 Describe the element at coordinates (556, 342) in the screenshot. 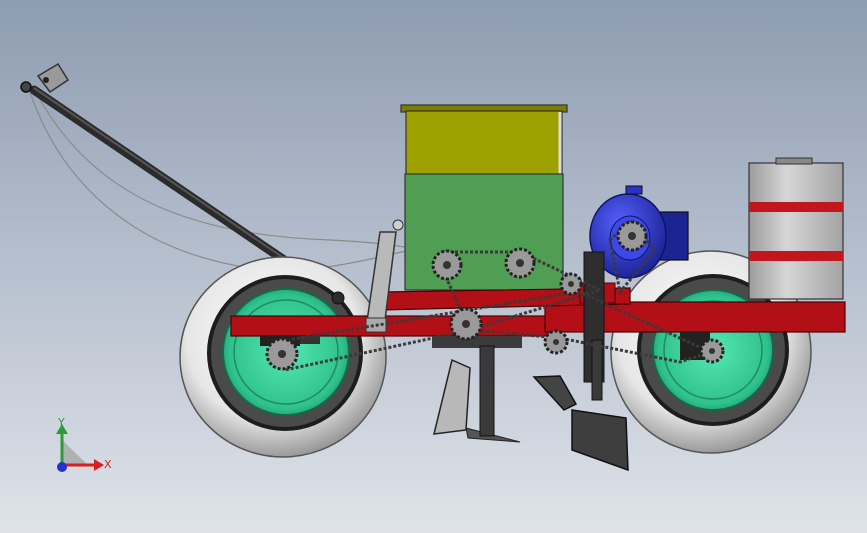

I see `sprocket-lower` at that location.